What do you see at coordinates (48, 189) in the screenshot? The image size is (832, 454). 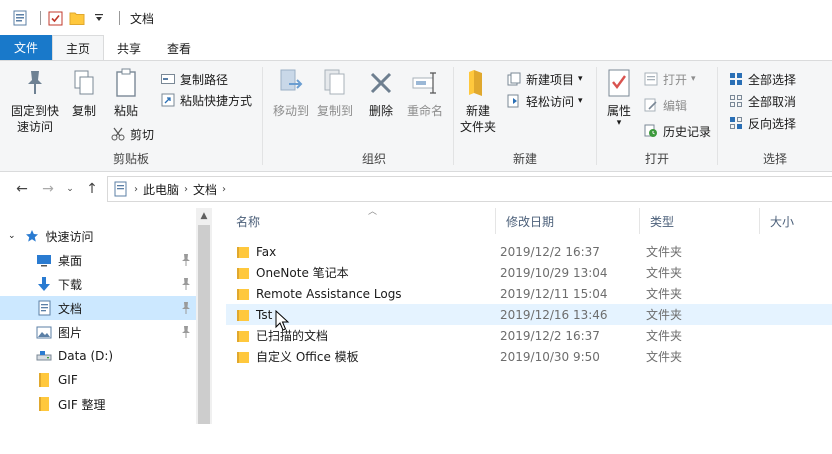 I see `forward-button: →` at bounding box center [48, 189].